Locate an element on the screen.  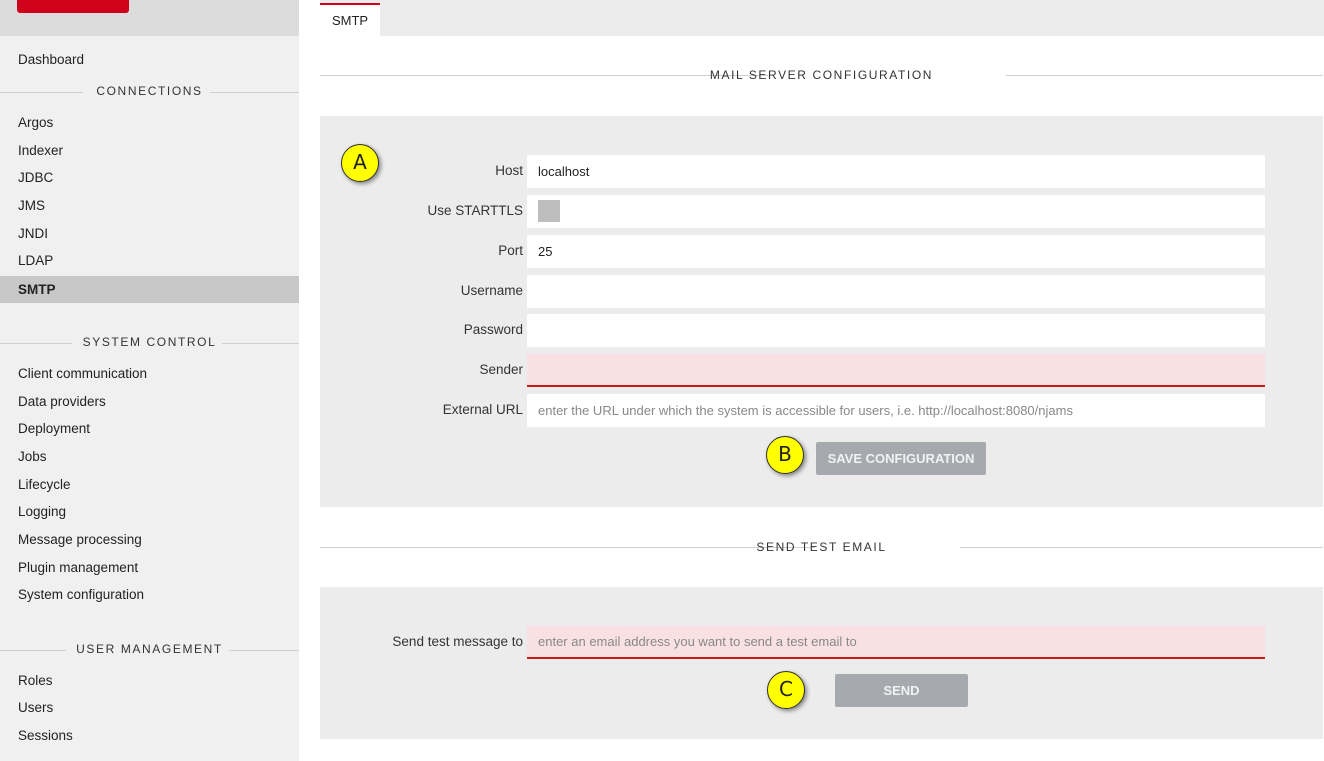
password-label: Password is located at coordinates (493, 329).